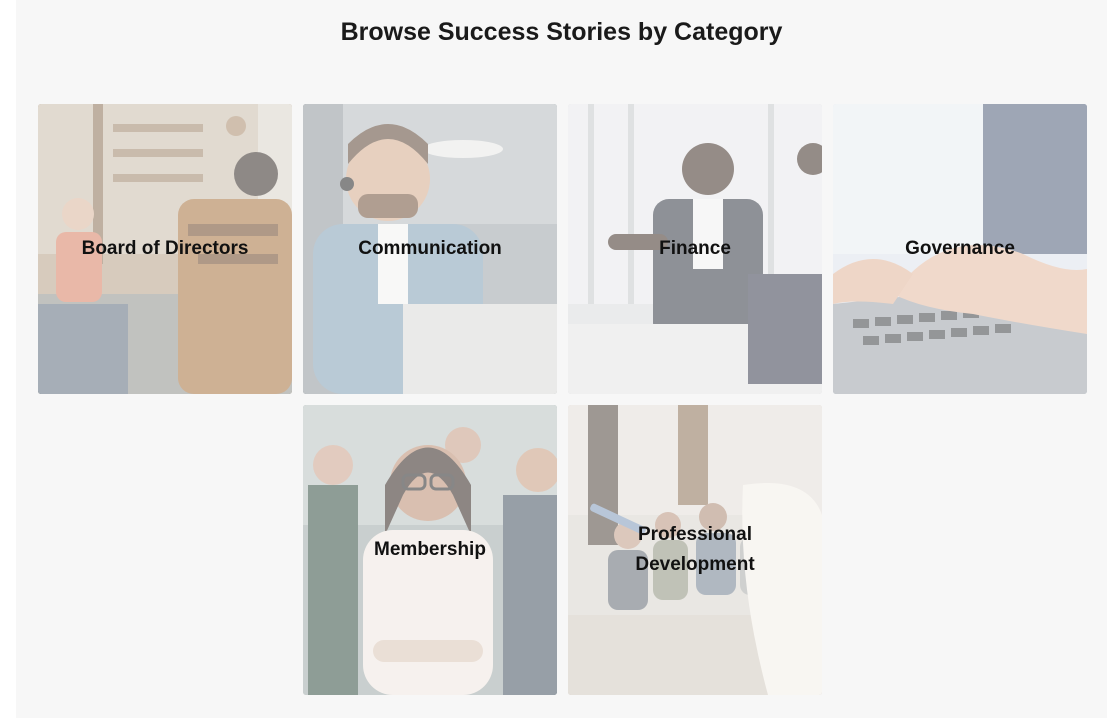 This screenshot has width=1107, height=718. I want to click on category-card-membership: Membership, so click(430, 550).